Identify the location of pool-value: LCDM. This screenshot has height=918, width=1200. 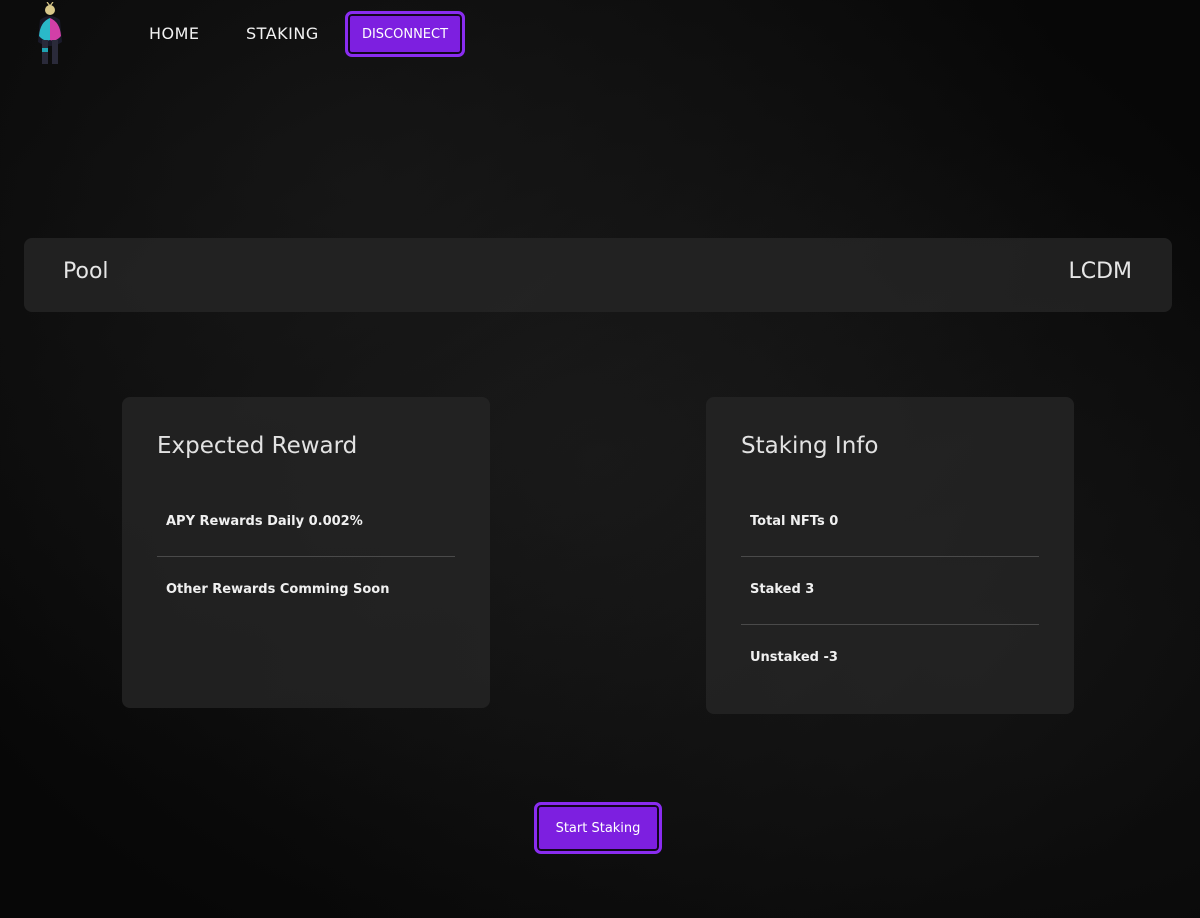
(1100, 271).